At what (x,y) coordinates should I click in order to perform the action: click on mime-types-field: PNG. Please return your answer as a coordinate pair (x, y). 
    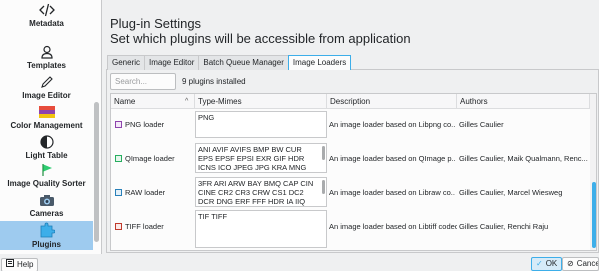
    Looking at the image, I should click on (261, 124).